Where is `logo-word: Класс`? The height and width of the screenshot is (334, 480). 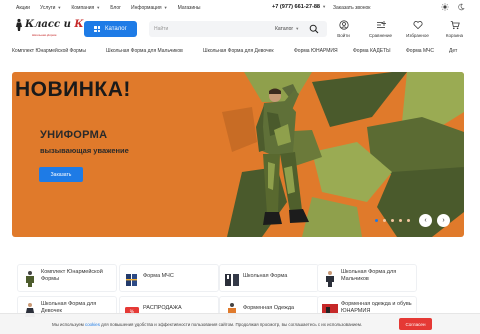
logo-word: Класс is located at coordinates (43, 24).